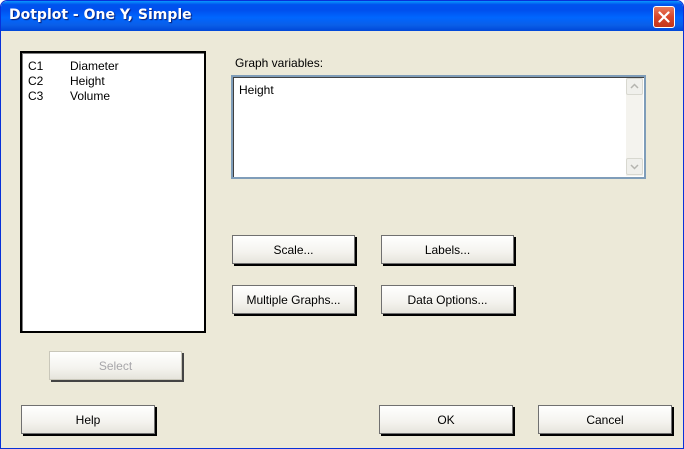 This screenshot has height=449, width=684. I want to click on scroll-up-icon, so click(634, 86).